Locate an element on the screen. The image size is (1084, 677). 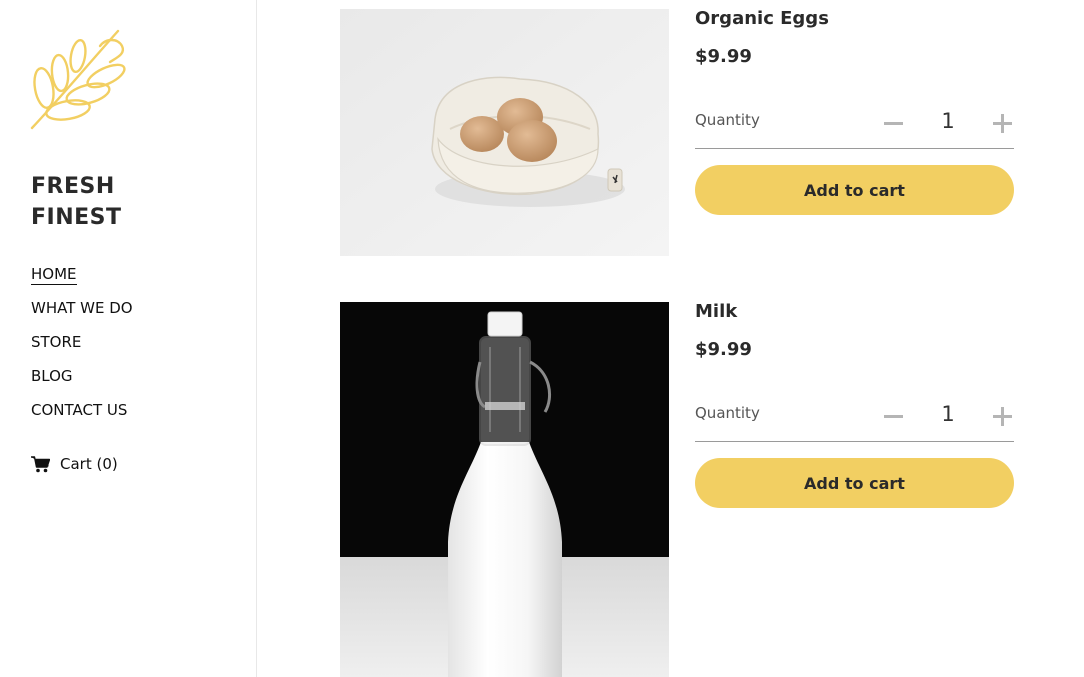
shopping-cart-icon is located at coordinates (40, 463).